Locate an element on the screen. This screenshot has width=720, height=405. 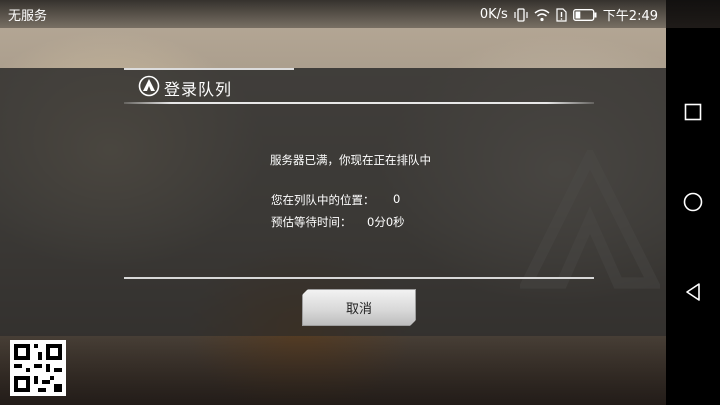
status-icons: 0K/s 下午2:49 is located at coordinates (569, 14).